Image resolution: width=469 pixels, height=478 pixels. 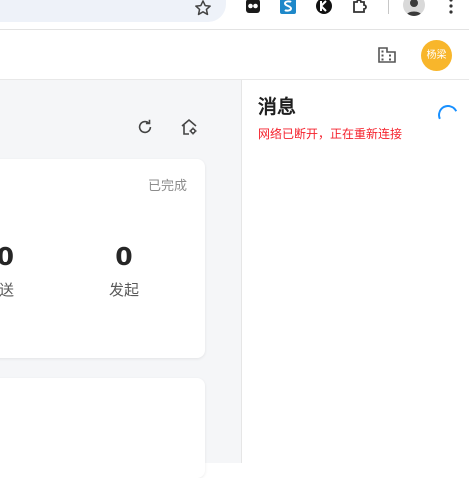 I want to click on puzzle-extensions-icon, so click(x=360, y=8).